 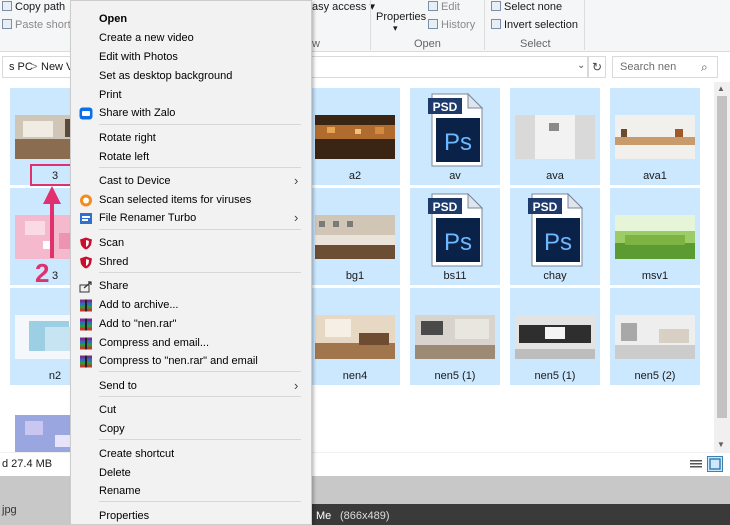 I want to click on menu-item-cut: Cut, so click(x=191, y=410).